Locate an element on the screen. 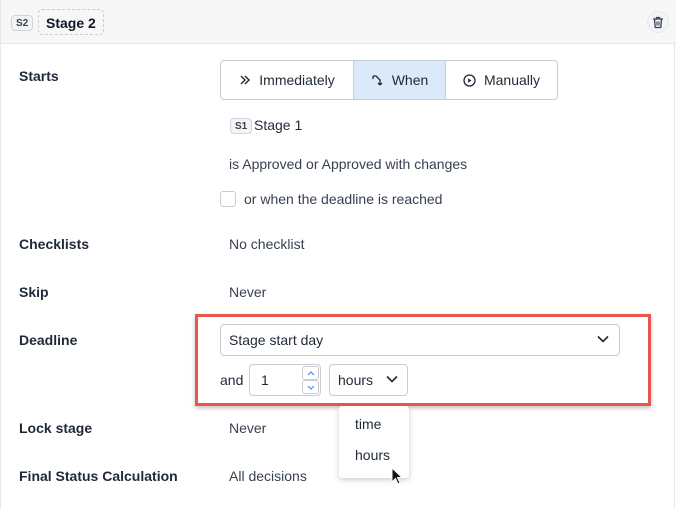  lock-stage-label: Lock stage is located at coordinates (56, 428).